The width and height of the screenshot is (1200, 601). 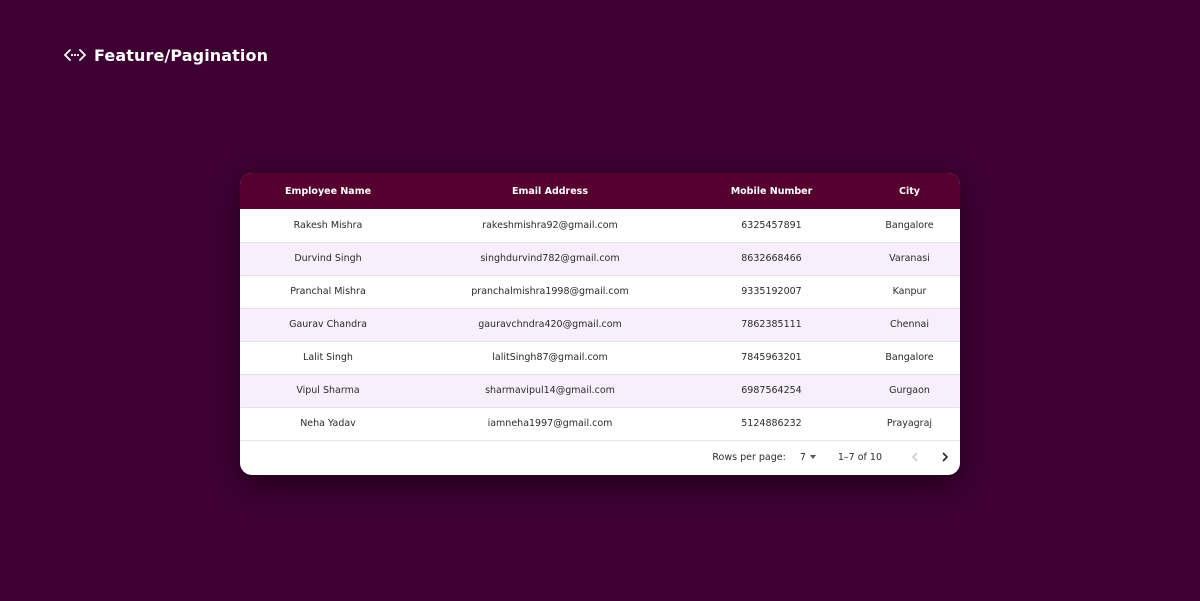 I want to click on pagination-range: 1–7 of 10, so click(x=859, y=457).